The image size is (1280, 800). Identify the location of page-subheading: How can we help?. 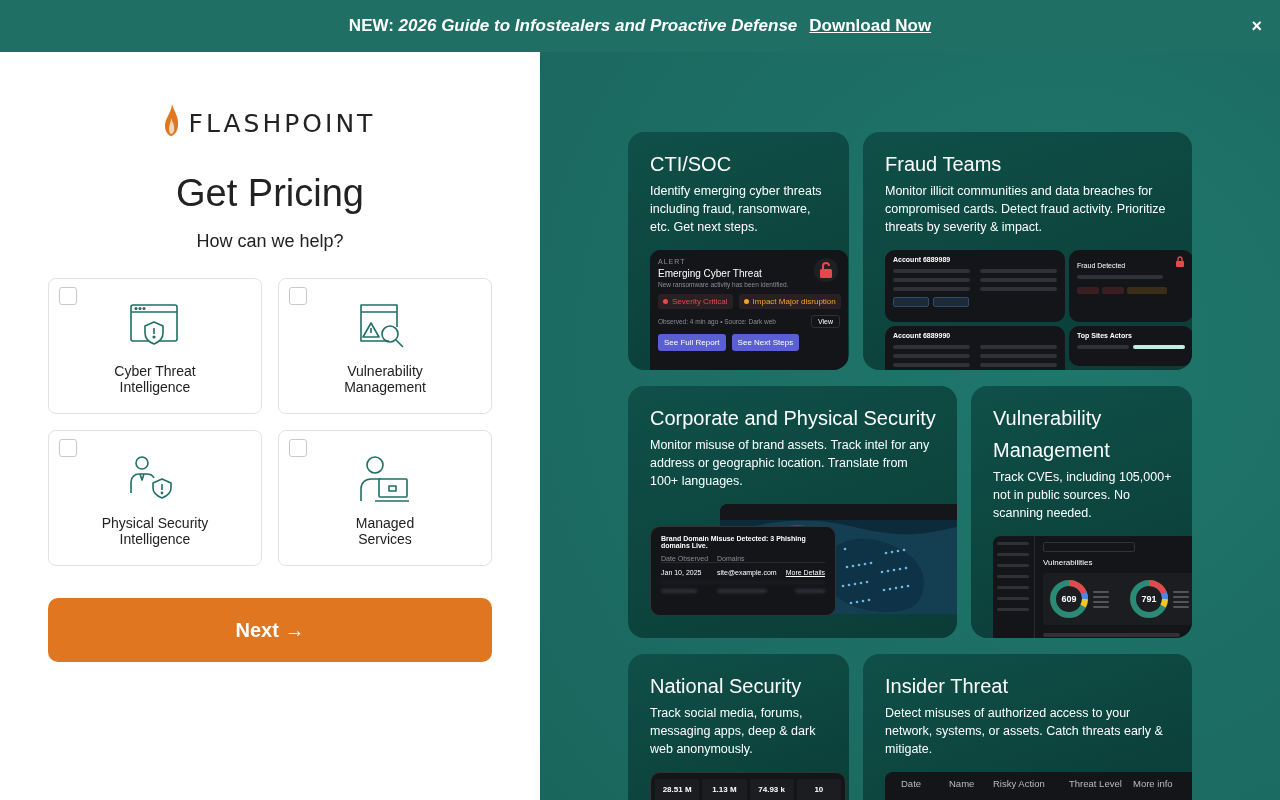
(270, 241).